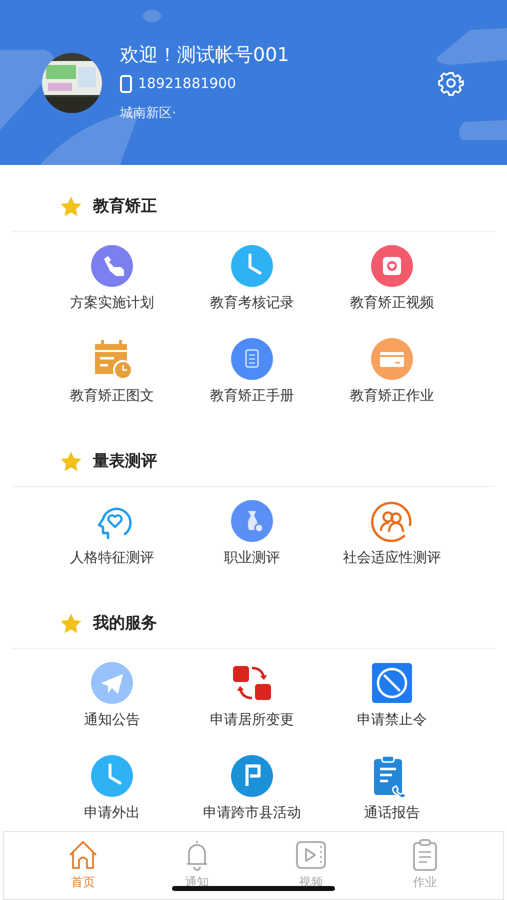 This screenshot has width=507, height=900. I want to click on paper-plane-icon, so click(112, 683).